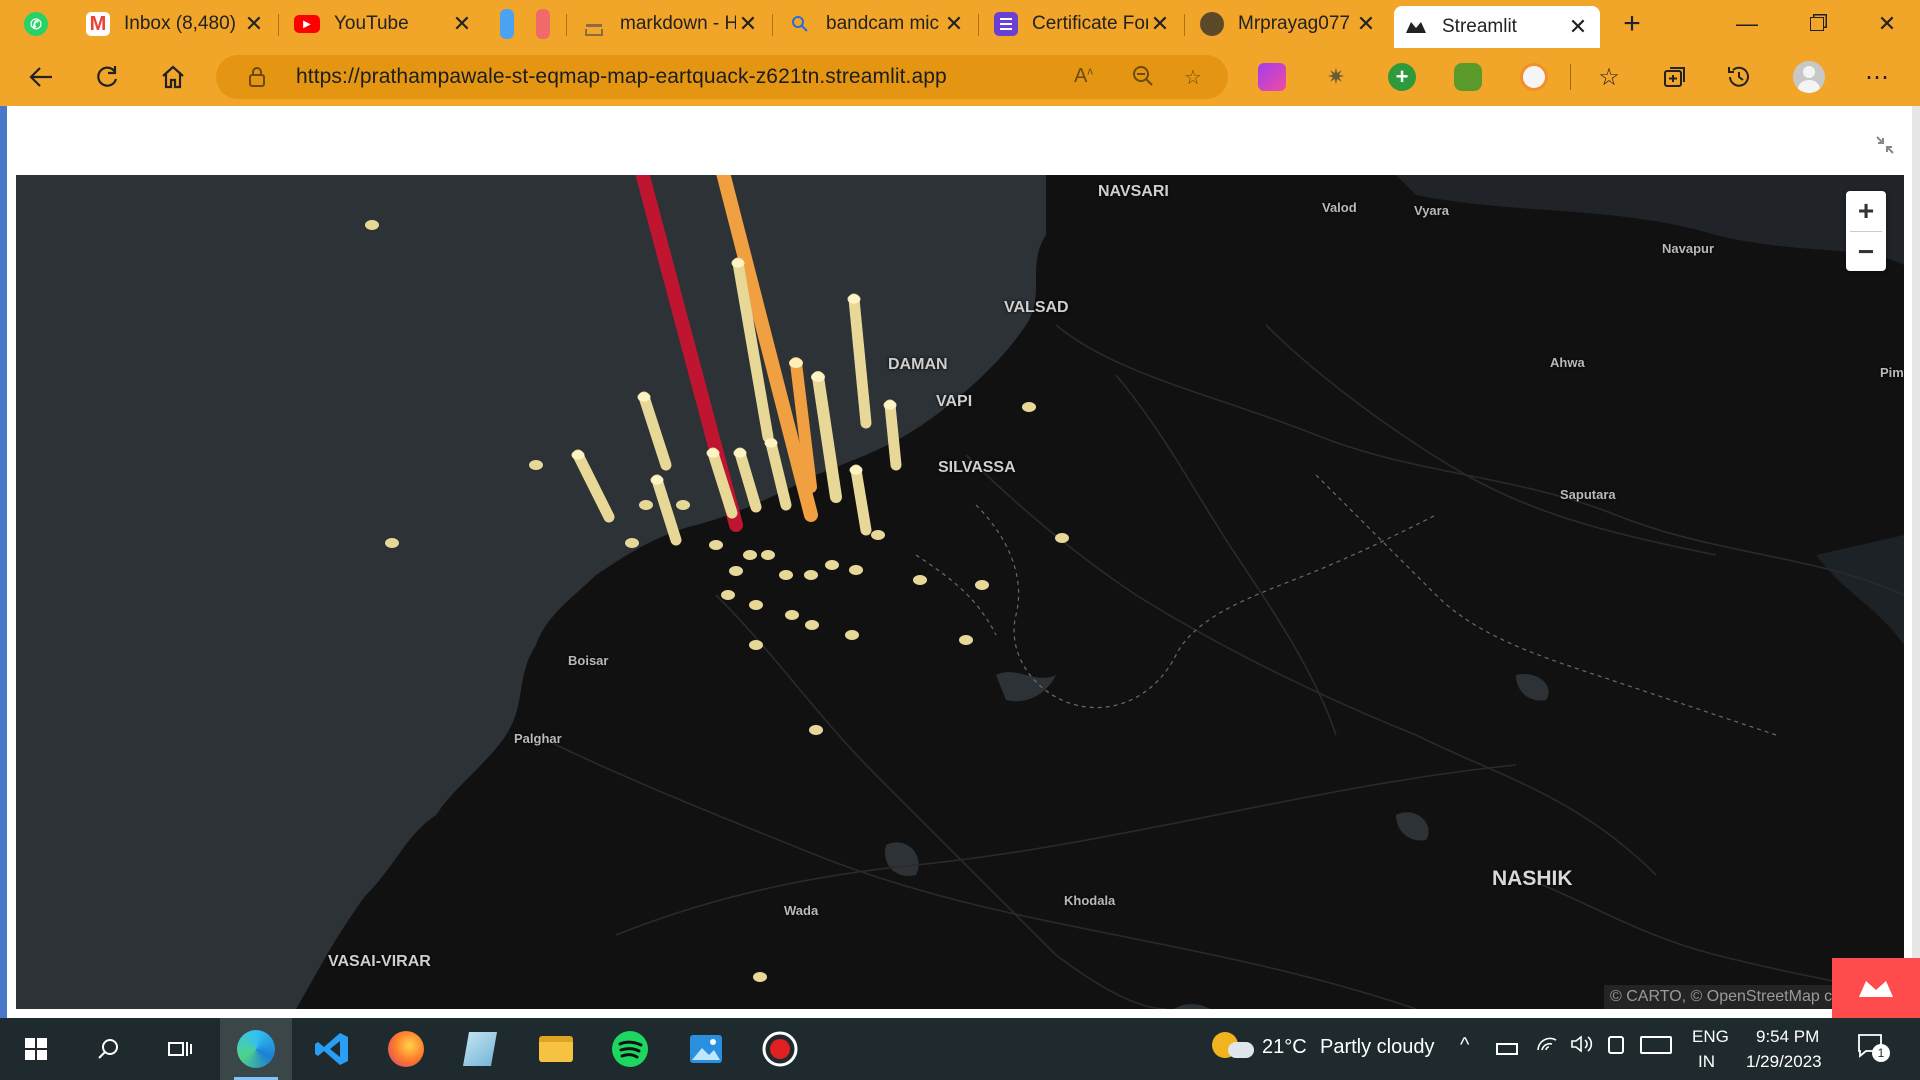 The height and width of the screenshot is (1080, 1920). I want to click on pinned-tab-red-icon, so click(543, 24).